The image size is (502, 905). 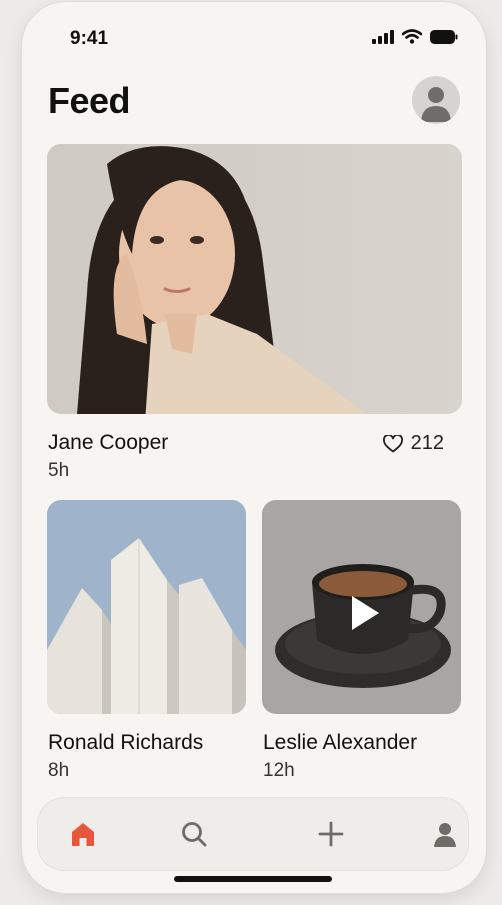 What do you see at coordinates (253, 834) in the screenshot?
I see `tab-bar` at bounding box center [253, 834].